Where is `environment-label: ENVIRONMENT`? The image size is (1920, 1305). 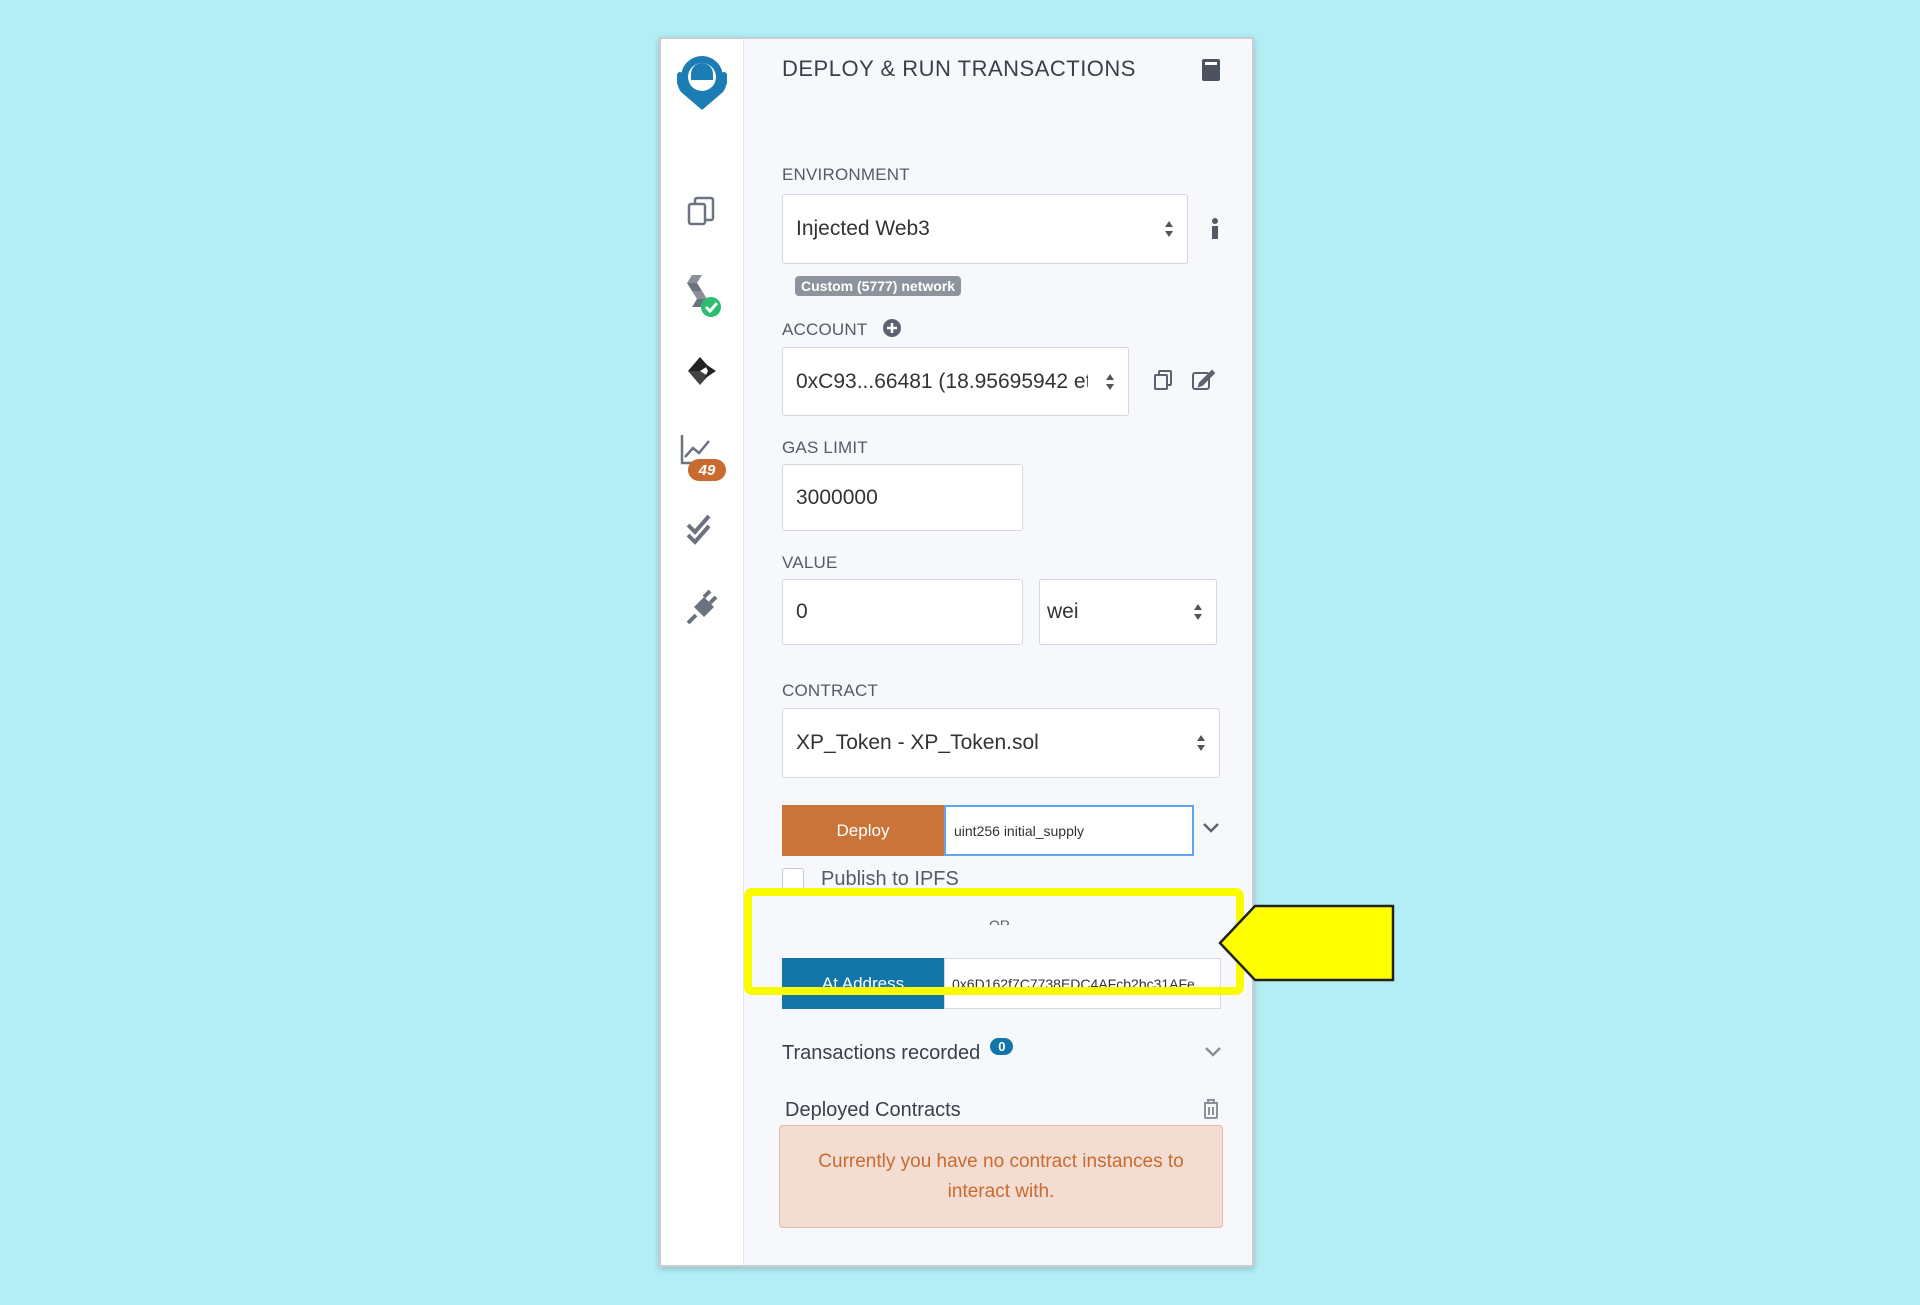 environment-label: ENVIRONMENT is located at coordinates (846, 174).